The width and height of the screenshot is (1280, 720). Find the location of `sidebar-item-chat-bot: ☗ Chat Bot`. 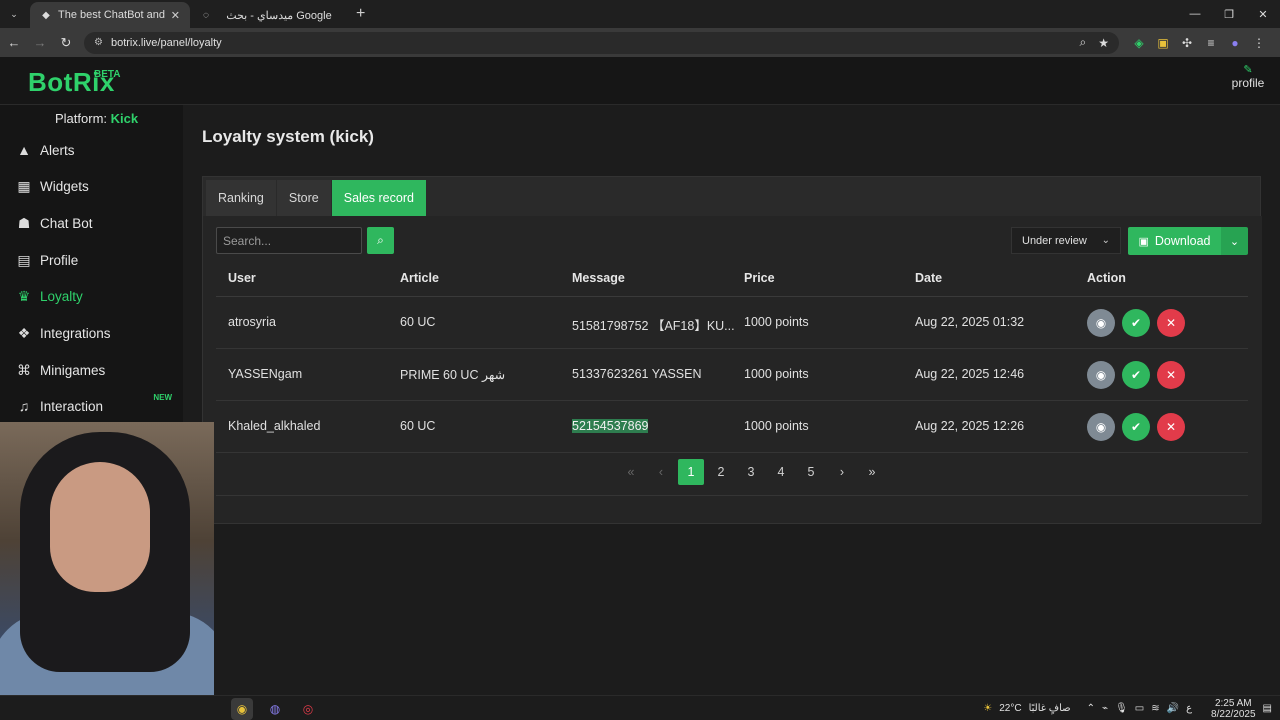

sidebar-item-chat-bot: ☗ Chat Bot is located at coordinates (91, 223).